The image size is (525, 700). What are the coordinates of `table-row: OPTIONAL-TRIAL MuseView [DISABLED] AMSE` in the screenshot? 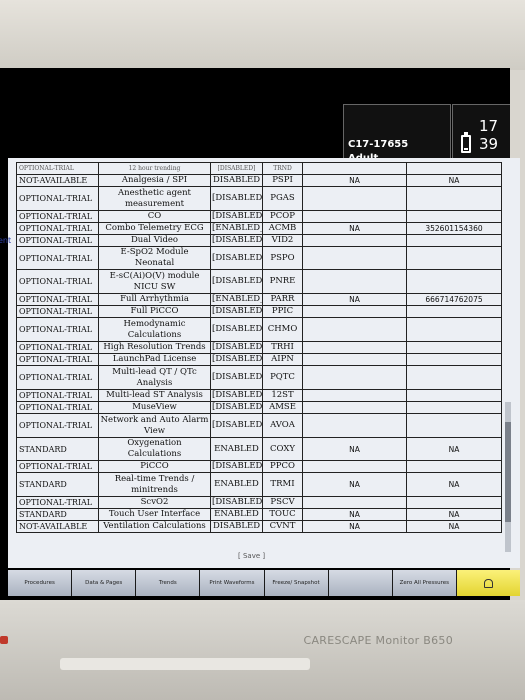 It's located at (259, 407).